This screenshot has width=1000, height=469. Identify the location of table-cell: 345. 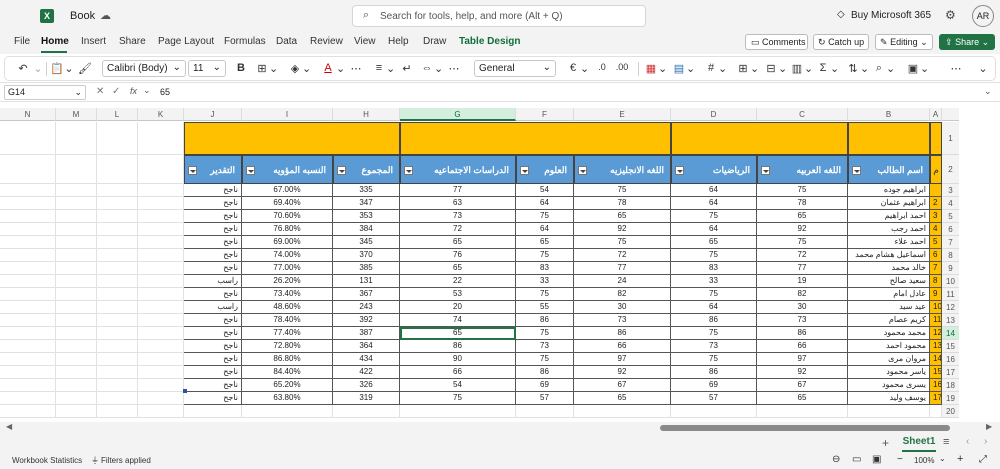
(366, 242).